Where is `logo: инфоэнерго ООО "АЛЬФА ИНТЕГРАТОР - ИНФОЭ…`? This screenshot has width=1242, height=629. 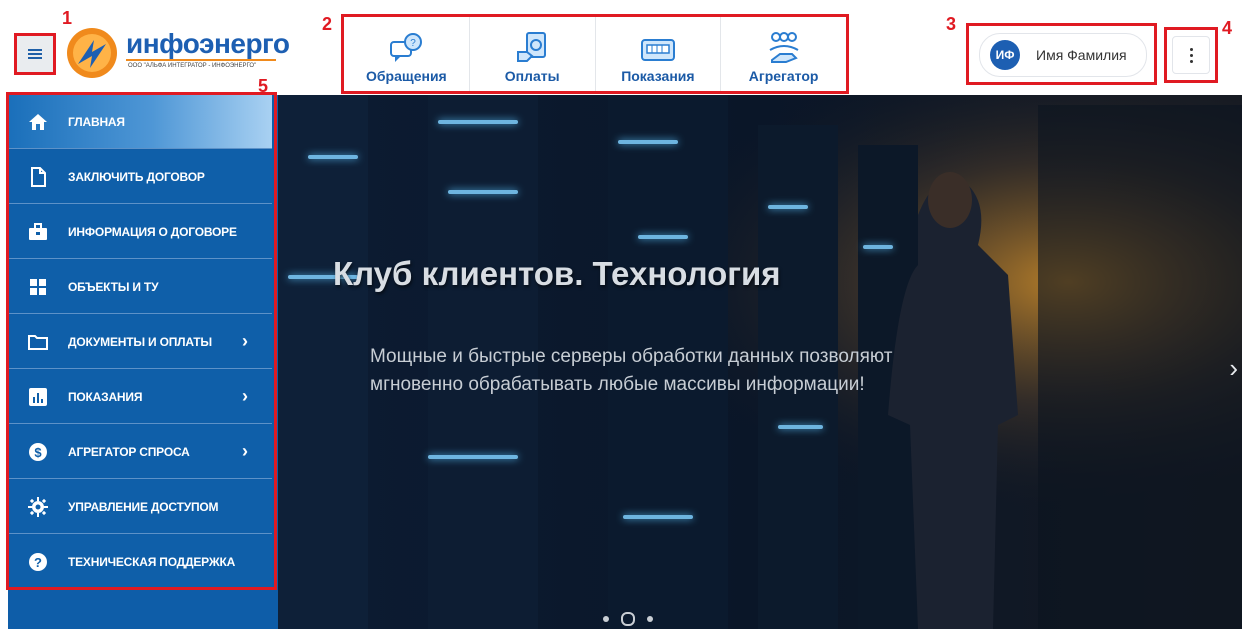
logo: инфоэнерго ООО "АЛЬФА ИНТЕГРАТОР - ИНФОЭ… is located at coordinates (177, 53).